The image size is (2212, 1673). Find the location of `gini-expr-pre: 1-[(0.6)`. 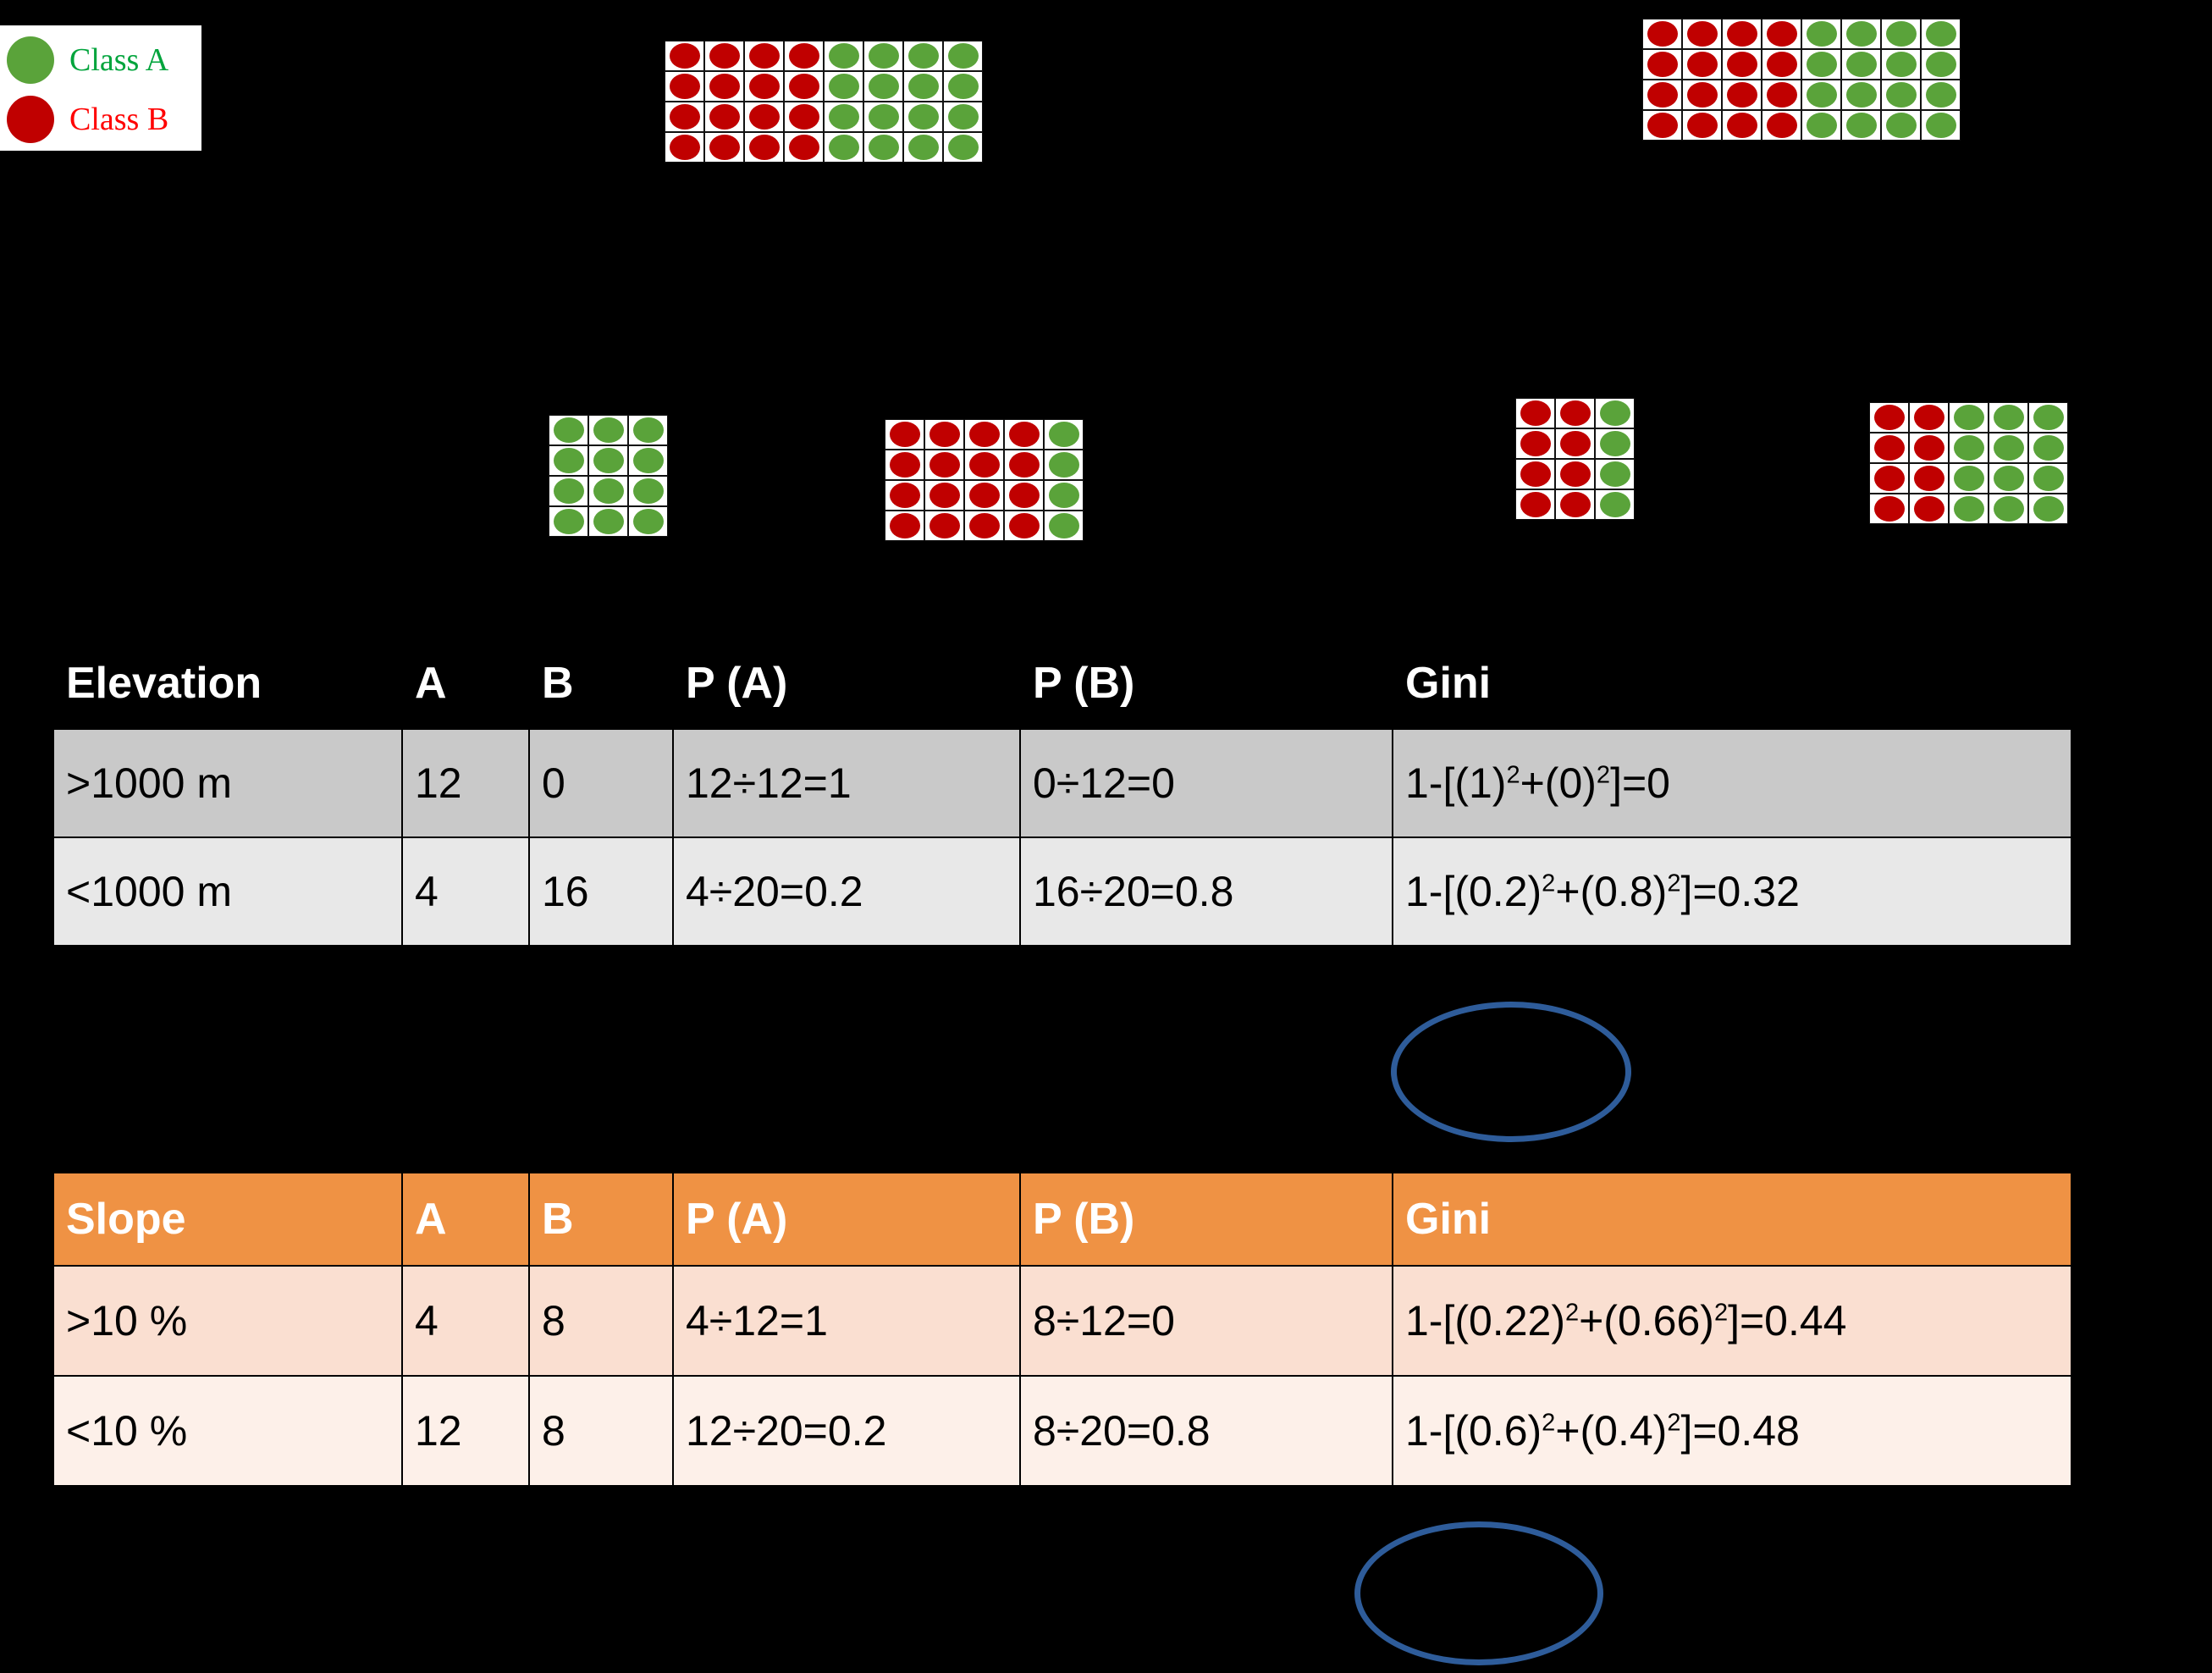

gini-expr-pre: 1-[(0.6) is located at coordinates (1473, 1430).